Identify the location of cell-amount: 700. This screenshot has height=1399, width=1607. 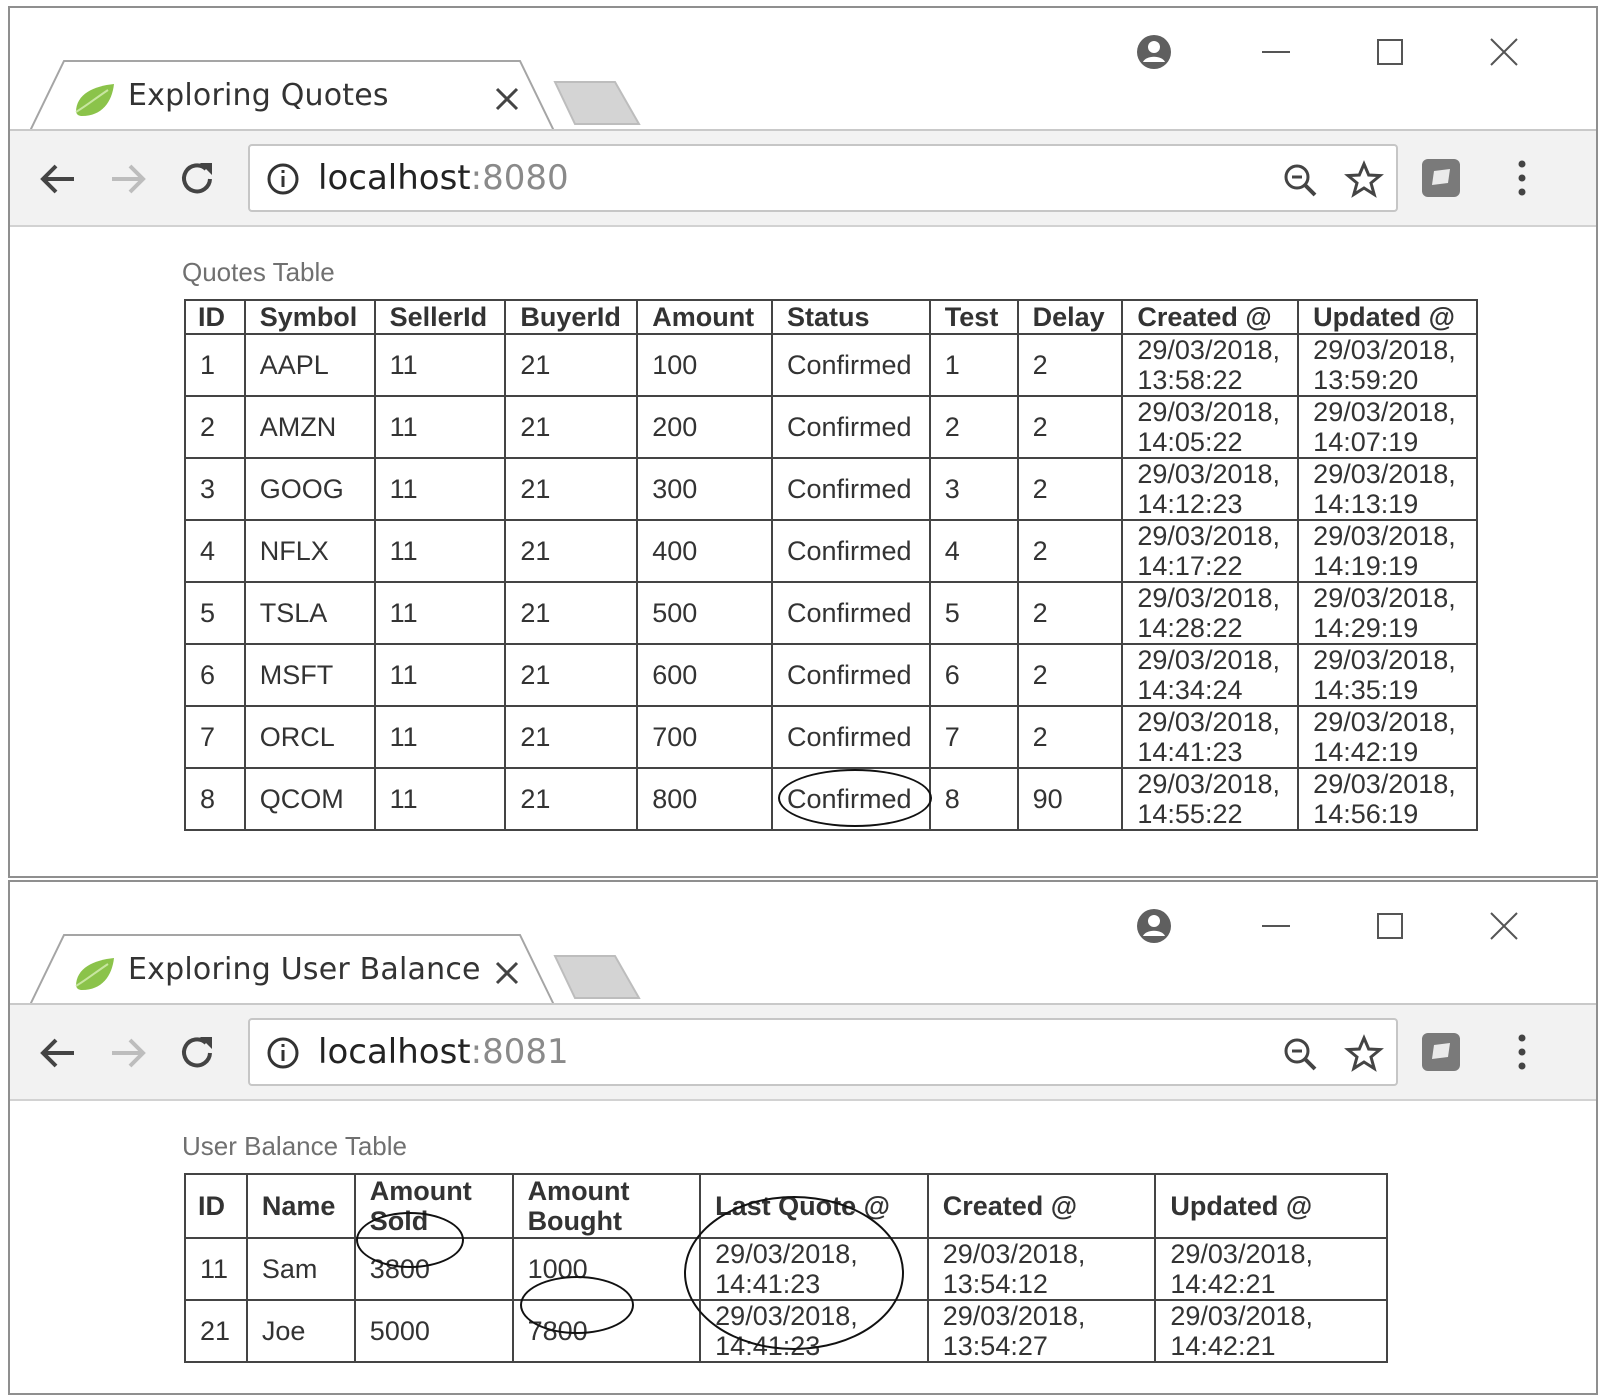
(704, 737).